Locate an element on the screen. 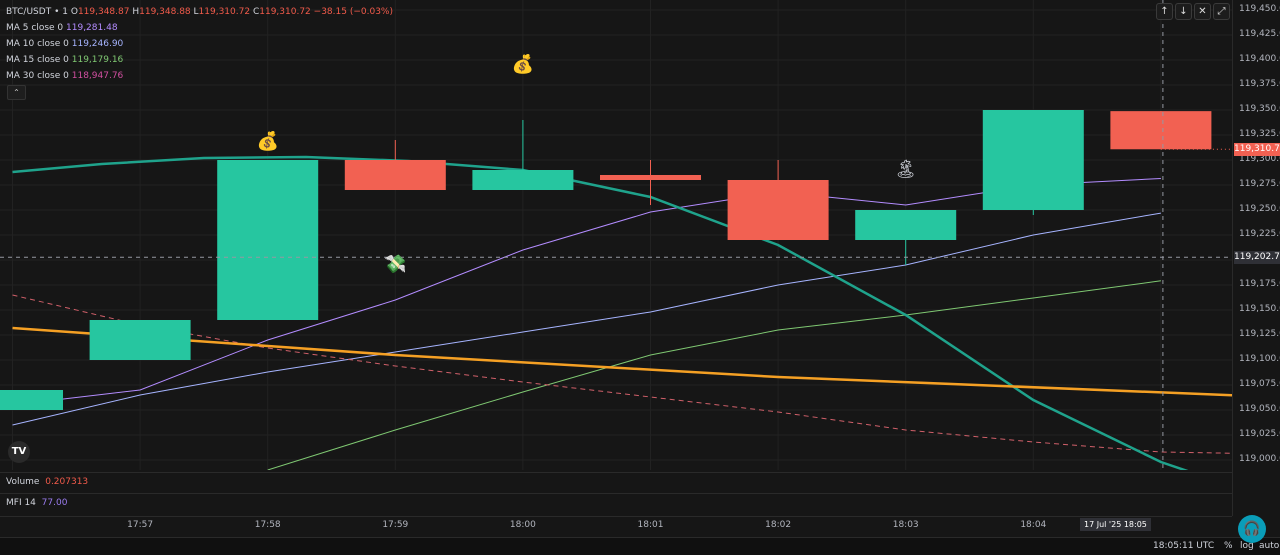 The width and height of the screenshot is (1280, 555). mfi-value: 77.00 is located at coordinates (54, 503).